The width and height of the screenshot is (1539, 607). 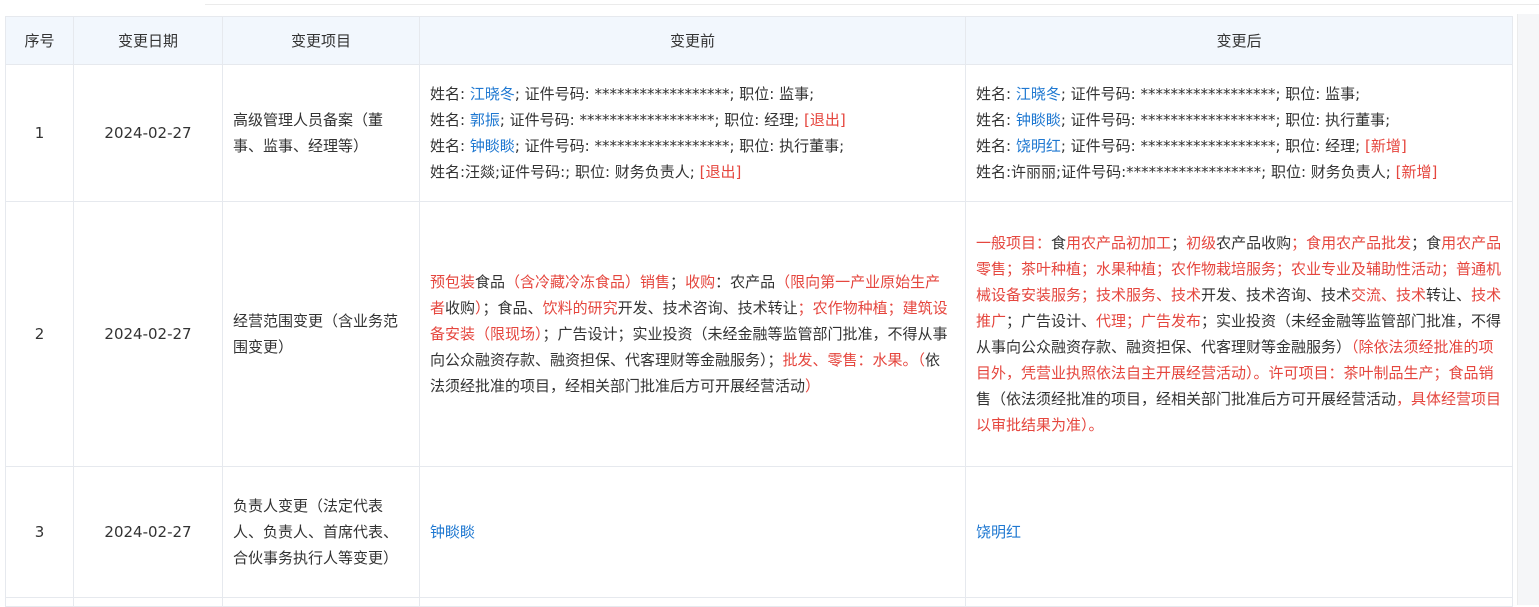 What do you see at coordinates (490, 282) in the screenshot?
I see `plain-text: 食品` at bounding box center [490, 282].